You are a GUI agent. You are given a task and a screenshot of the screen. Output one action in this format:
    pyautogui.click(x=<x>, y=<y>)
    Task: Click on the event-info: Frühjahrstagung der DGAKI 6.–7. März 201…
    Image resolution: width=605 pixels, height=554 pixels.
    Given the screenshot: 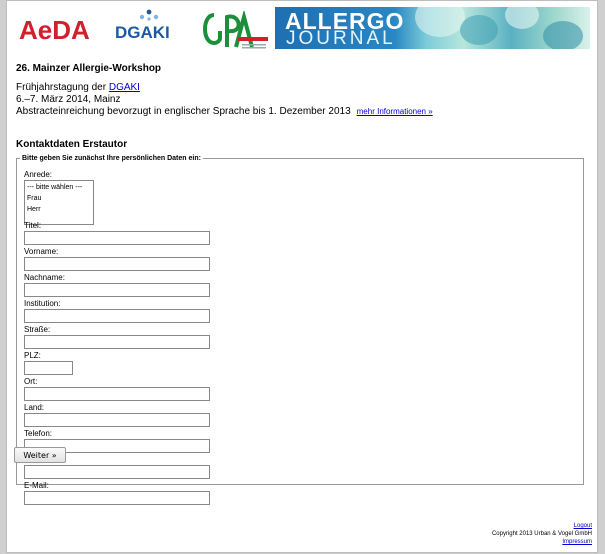 What is the action you would take?
    pyautogui.click(x=303, y=100)
    